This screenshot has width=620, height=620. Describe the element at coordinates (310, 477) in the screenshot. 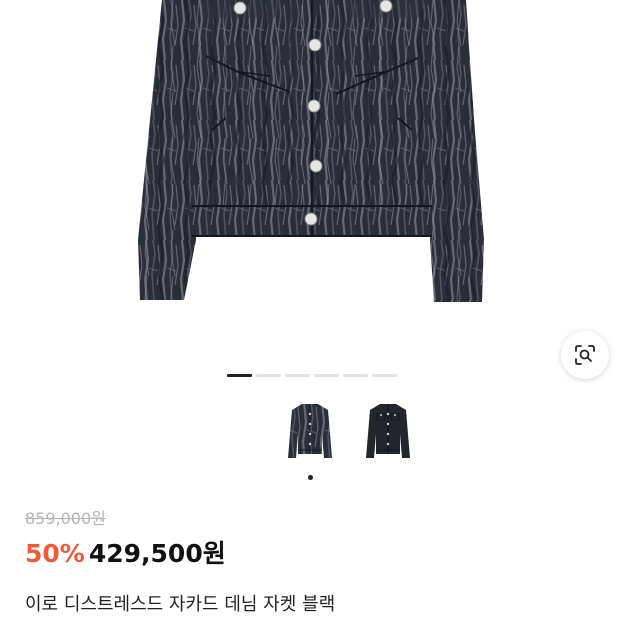

I see `selected-thumbnail-indicator` at that location.